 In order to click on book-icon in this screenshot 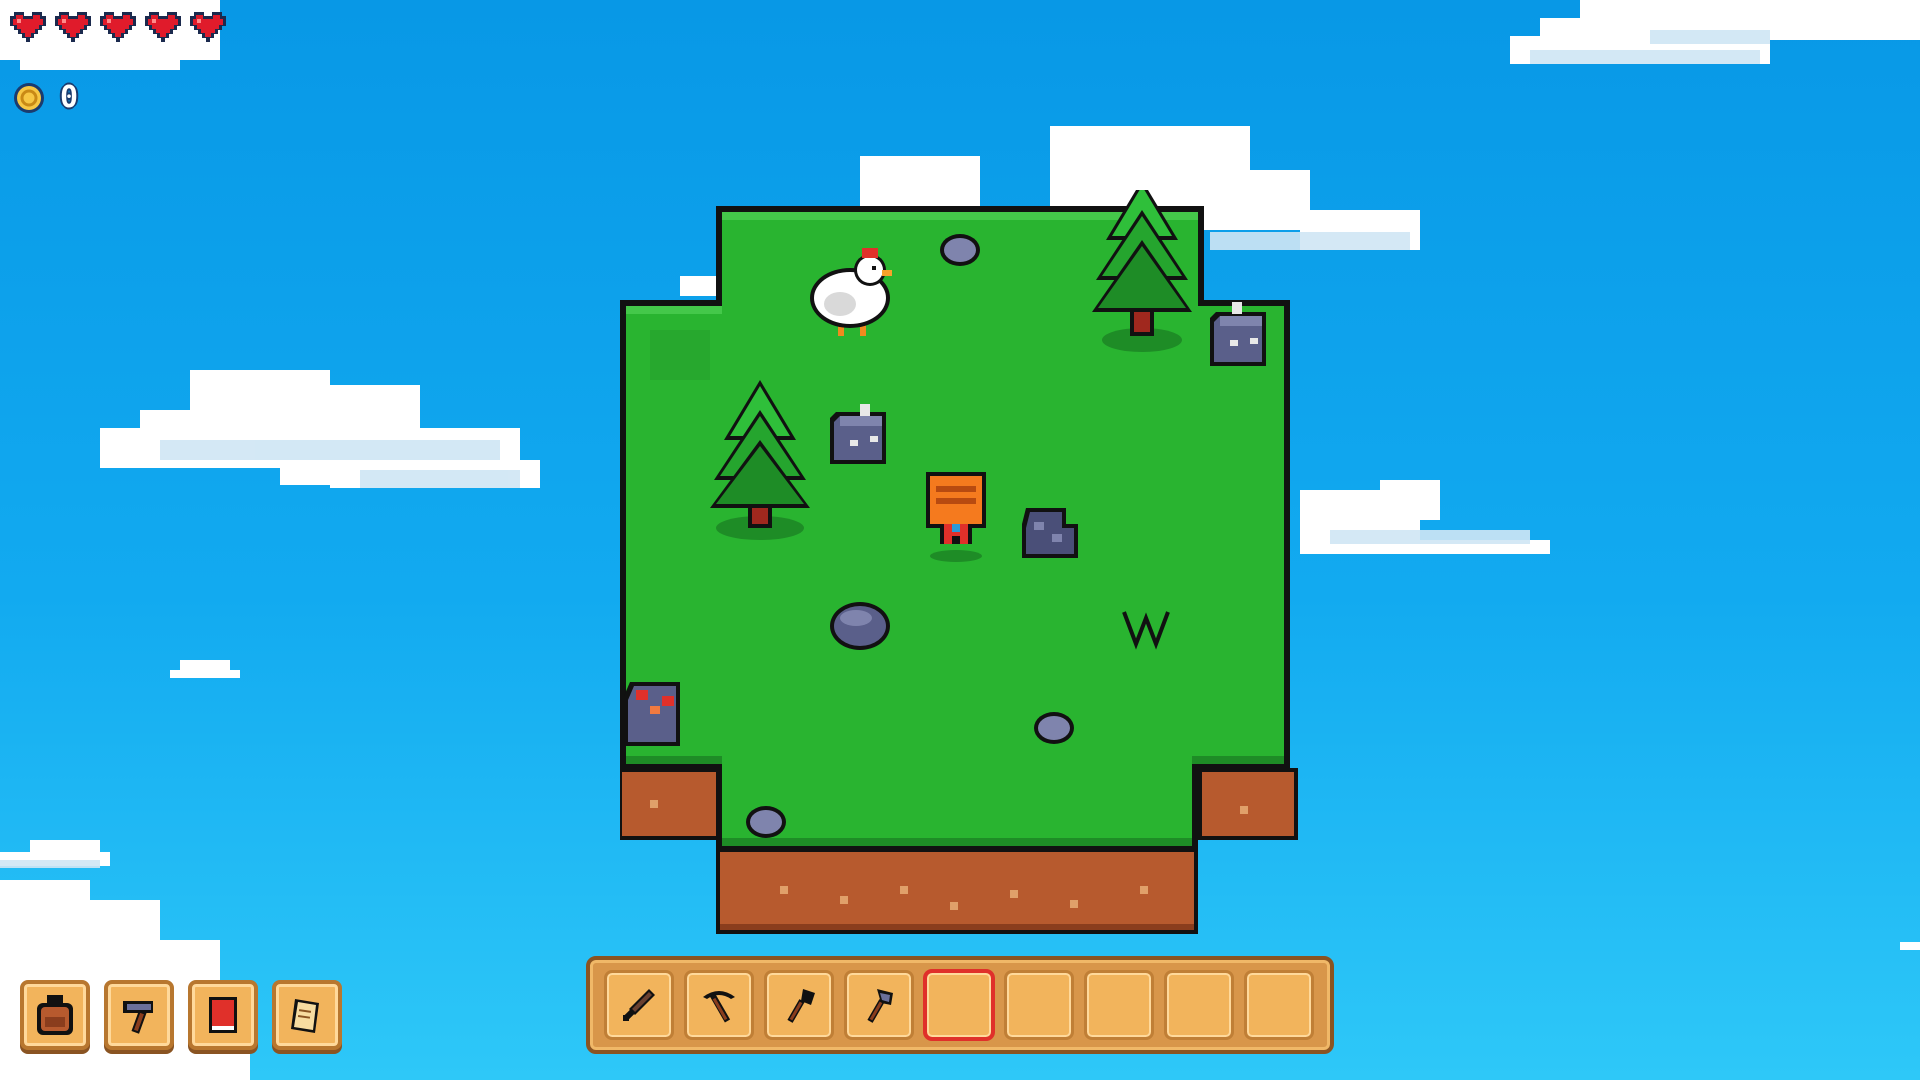, I will do `click(223, 1015)`.